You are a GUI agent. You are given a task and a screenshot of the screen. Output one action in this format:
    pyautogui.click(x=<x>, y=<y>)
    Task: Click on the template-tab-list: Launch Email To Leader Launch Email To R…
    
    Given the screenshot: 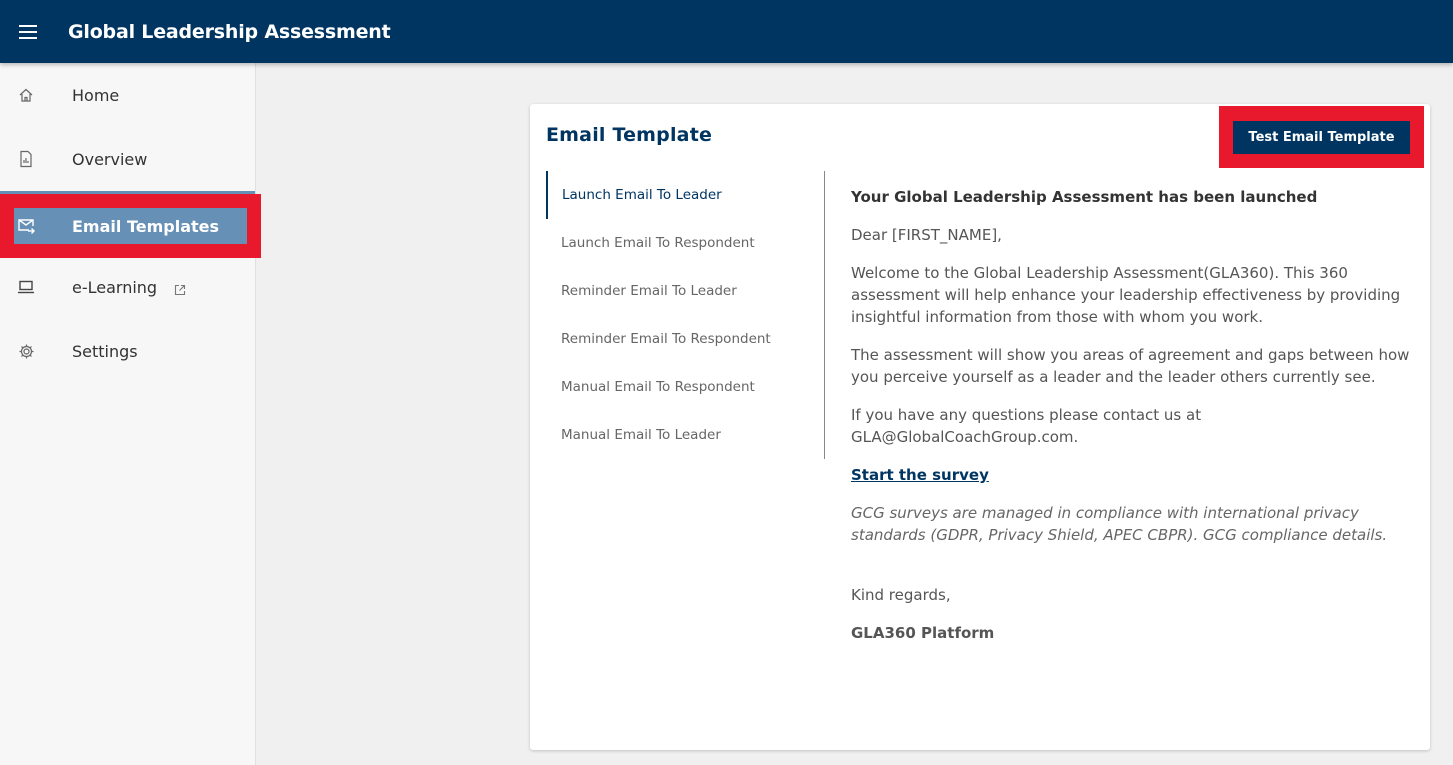 What is the action you would take?
    pyautogui.click(x=686, y=315)
    